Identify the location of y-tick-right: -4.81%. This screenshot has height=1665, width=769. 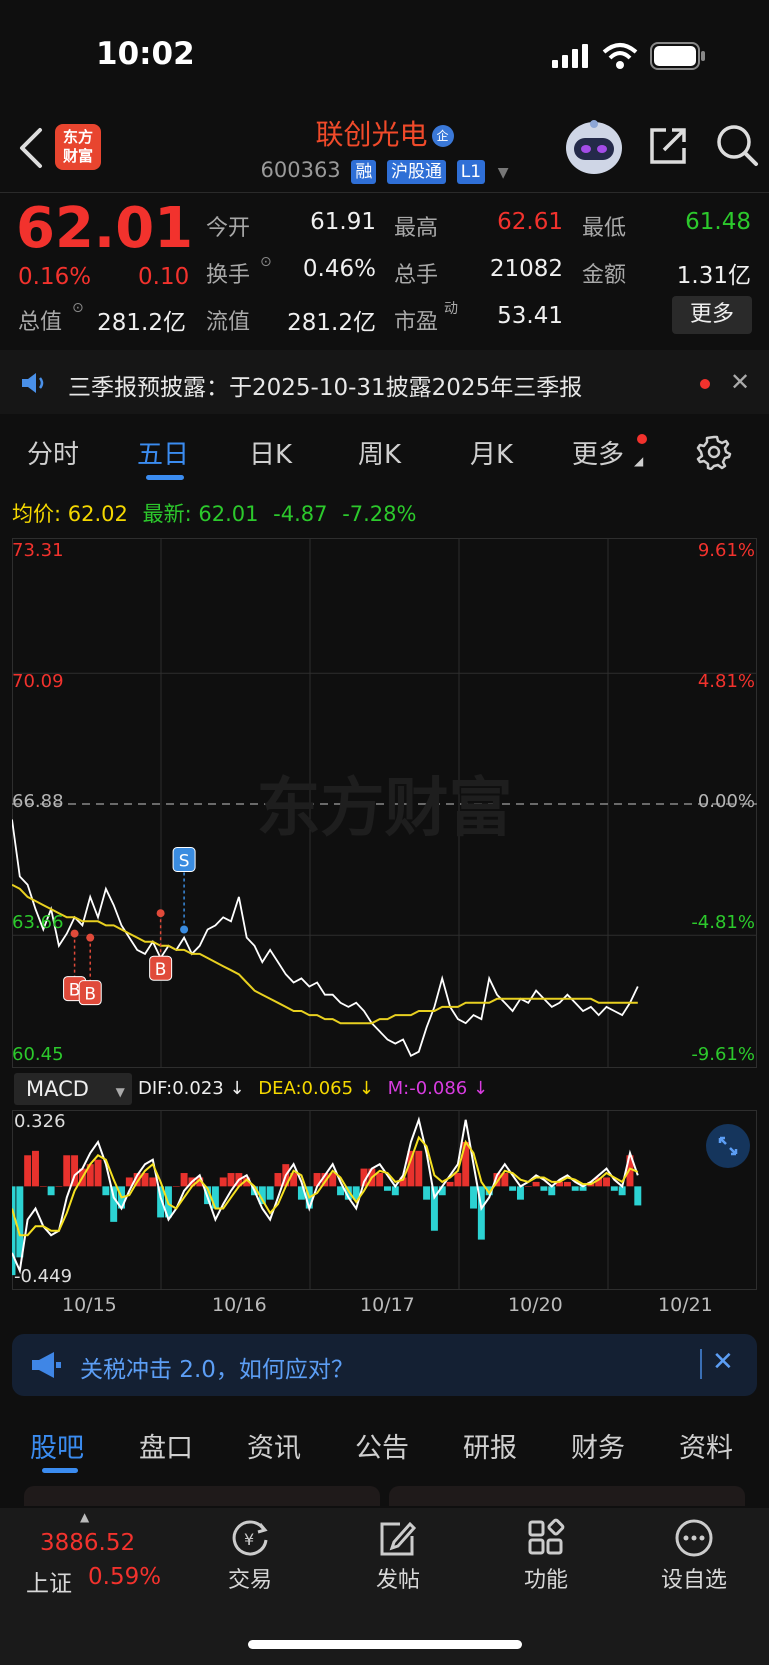
(723, 922).